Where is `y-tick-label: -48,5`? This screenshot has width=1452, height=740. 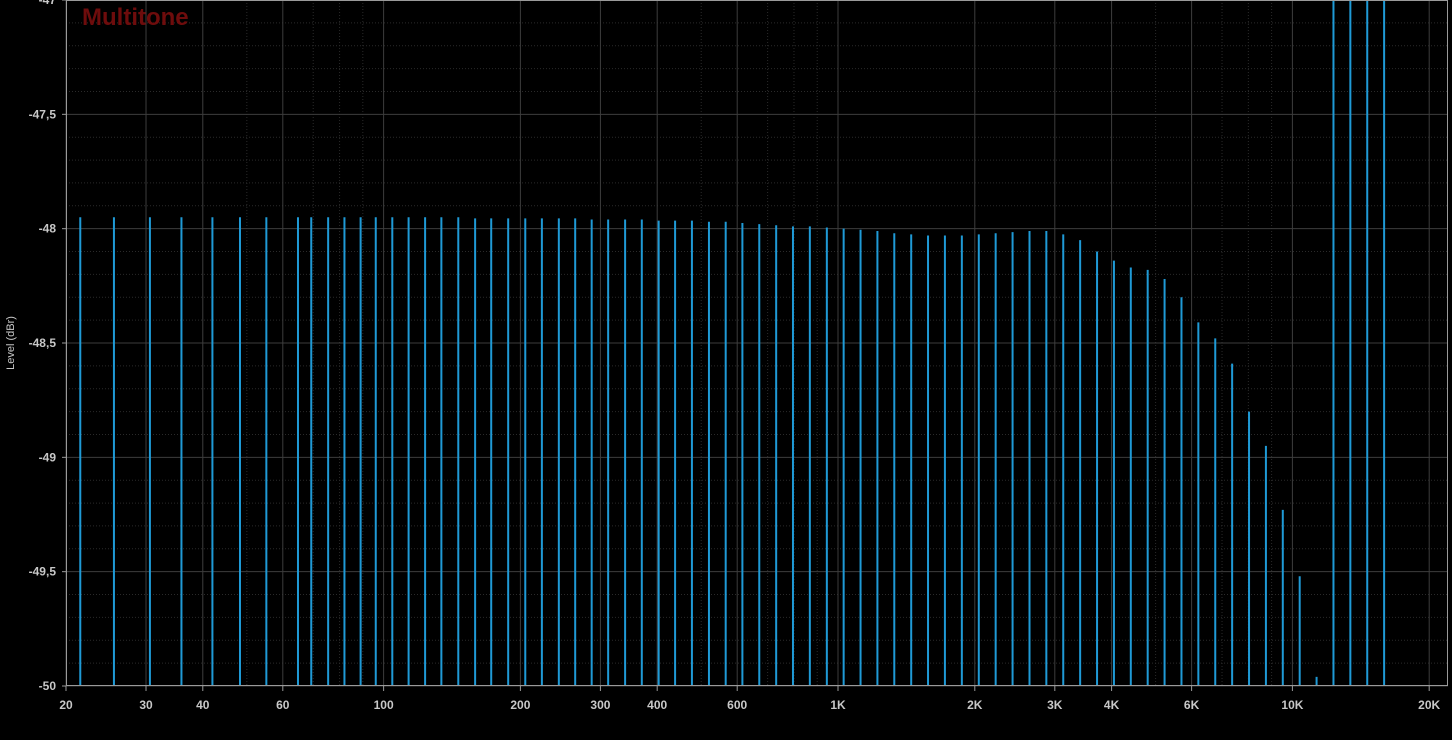 y-tick-label: -48,5 is located at coordinates (43, 343).